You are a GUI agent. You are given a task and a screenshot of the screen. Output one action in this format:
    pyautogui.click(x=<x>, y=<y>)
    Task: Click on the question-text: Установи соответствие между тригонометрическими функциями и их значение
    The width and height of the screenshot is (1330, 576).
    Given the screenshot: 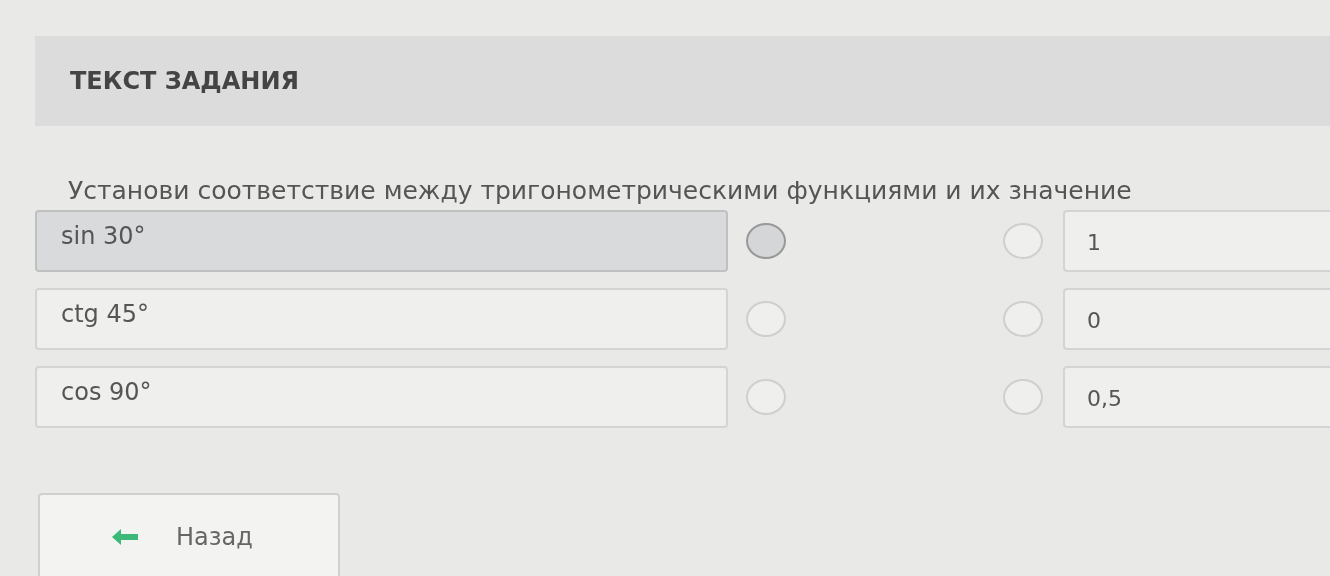 What is the action you would take?
    pyautogui.click(x=600, y=190)
    